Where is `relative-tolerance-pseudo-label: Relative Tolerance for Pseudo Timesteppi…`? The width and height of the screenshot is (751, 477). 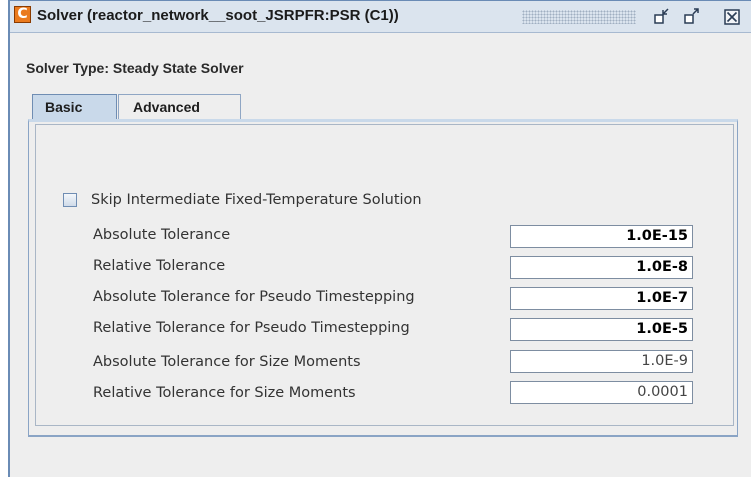 relative-tolerance-pseudo-label: Relative Tolerance for Pseudo Timesteppi… is located at coordinates (251, 328).